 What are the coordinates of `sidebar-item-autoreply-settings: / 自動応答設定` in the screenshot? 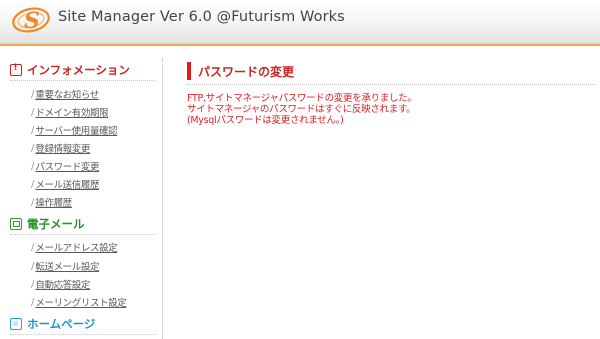 It's located at (60, 284).